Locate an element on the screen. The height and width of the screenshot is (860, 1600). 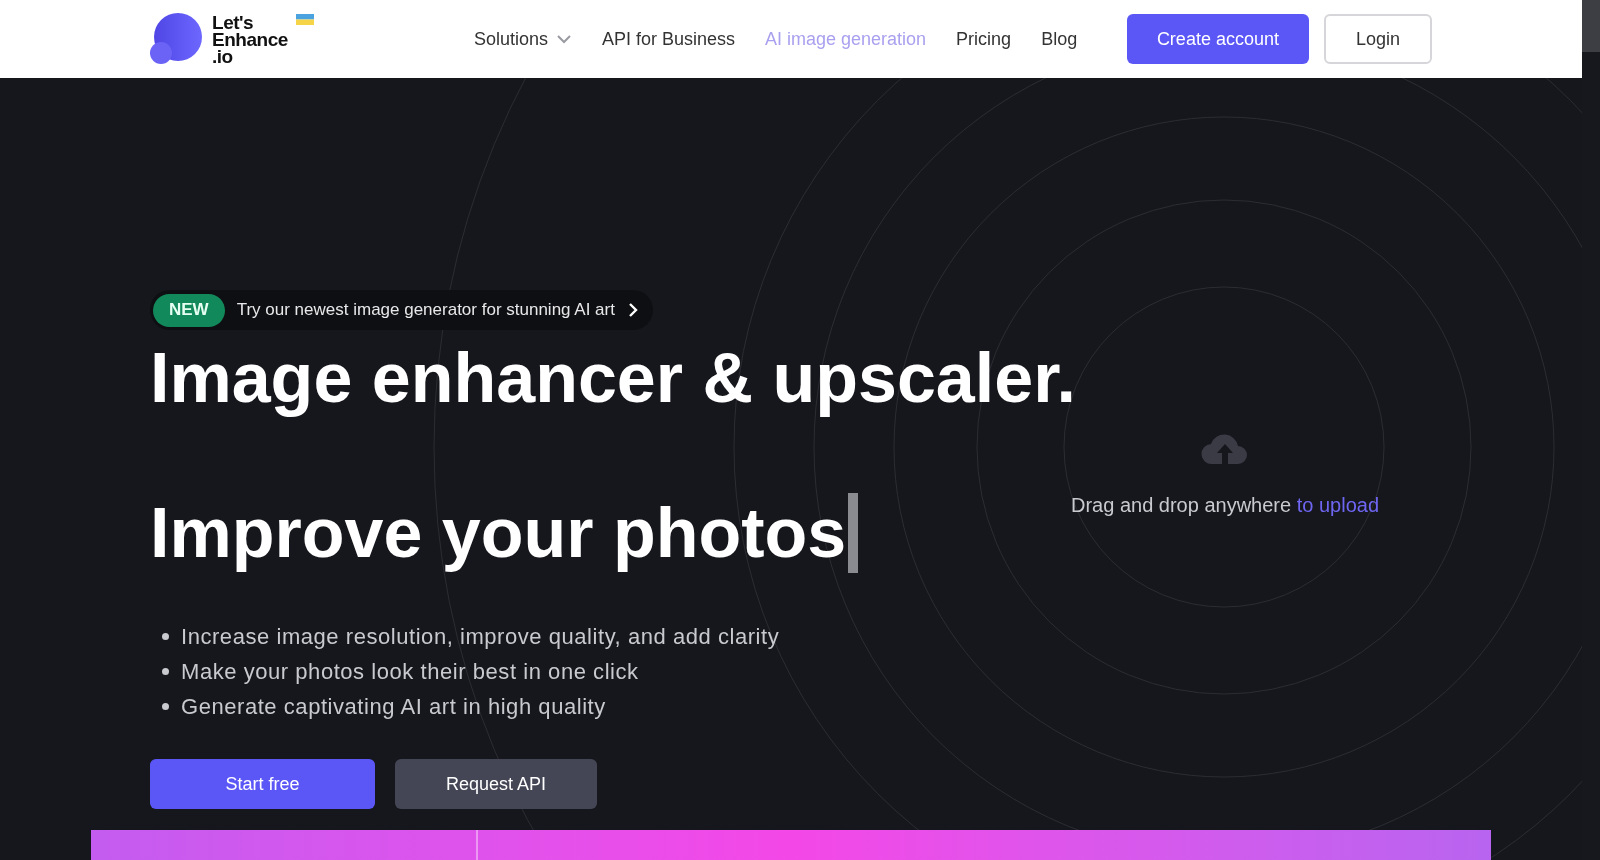
headline: Image enhancer & upscaler. is located at coordinates (613, 378).